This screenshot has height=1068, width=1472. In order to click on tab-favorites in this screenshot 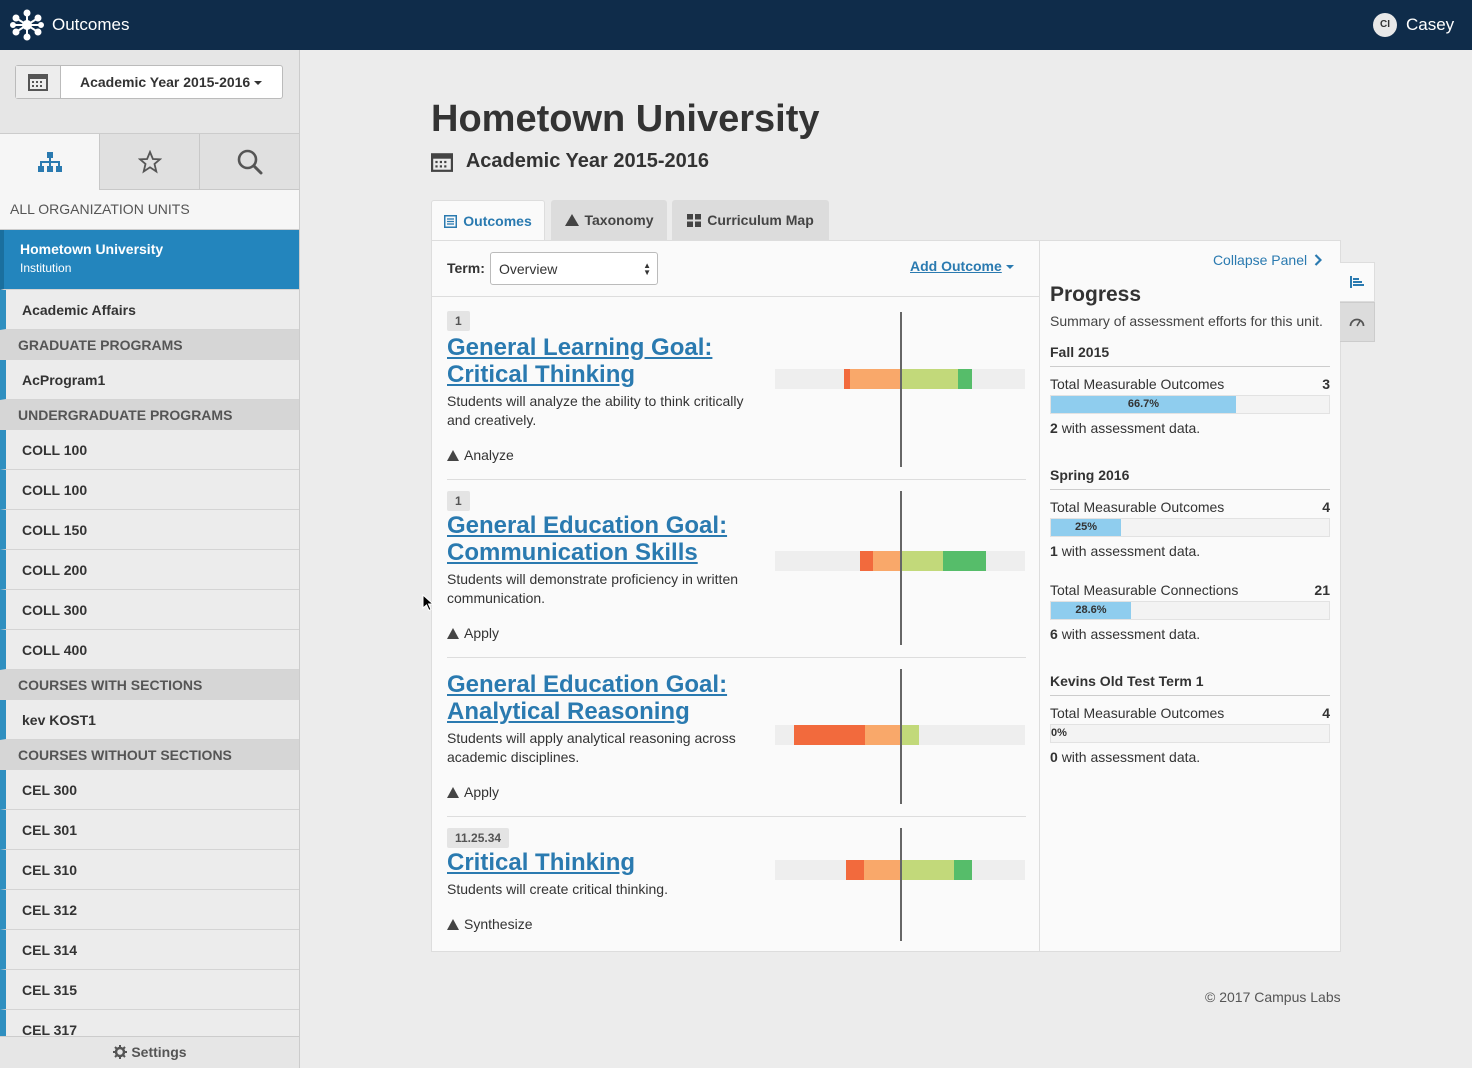, I will do `click(150, 162)`.